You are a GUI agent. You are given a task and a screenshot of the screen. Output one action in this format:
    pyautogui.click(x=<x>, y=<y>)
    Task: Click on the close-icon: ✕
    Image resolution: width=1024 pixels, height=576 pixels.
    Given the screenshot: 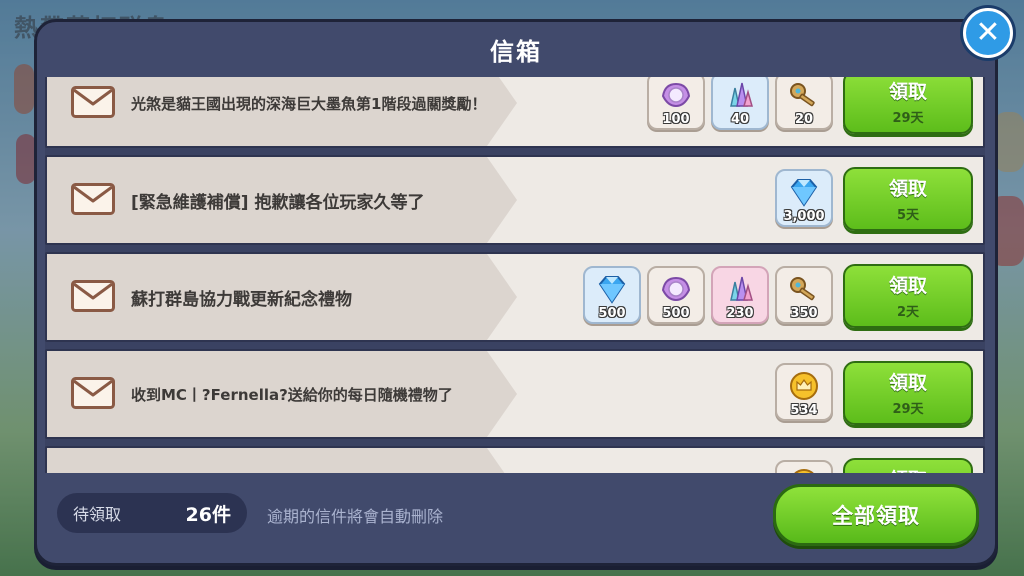 What is the action you would take?
    pyautogui.click(x=988, y=32)
    